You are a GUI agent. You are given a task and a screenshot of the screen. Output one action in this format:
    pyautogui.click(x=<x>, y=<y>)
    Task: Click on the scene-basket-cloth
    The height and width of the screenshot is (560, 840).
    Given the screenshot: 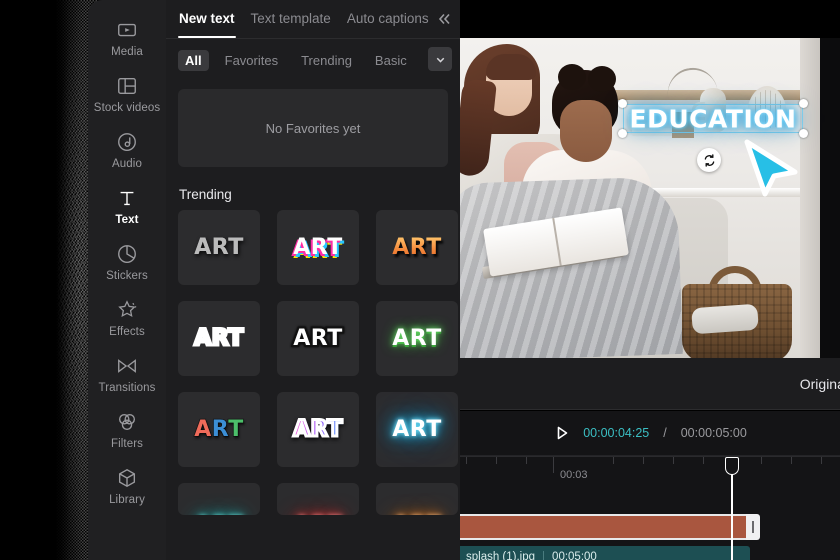 What is the action you would take?
    pyautogui.click(x=725, y=319)
    